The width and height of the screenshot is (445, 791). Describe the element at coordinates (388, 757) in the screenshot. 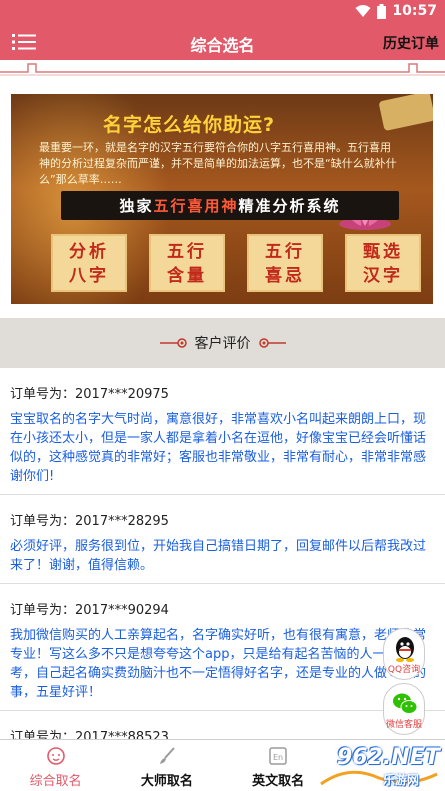

I see `watermark-main-text: 962.NET` at that location.